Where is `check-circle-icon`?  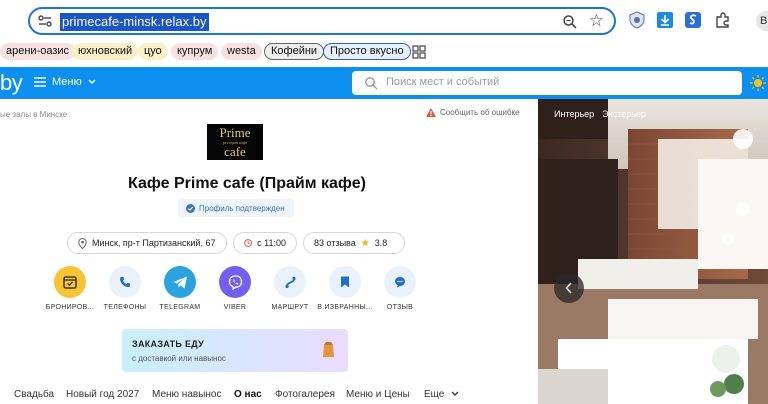
check-circle-icon is located at coordinates (190, 208).